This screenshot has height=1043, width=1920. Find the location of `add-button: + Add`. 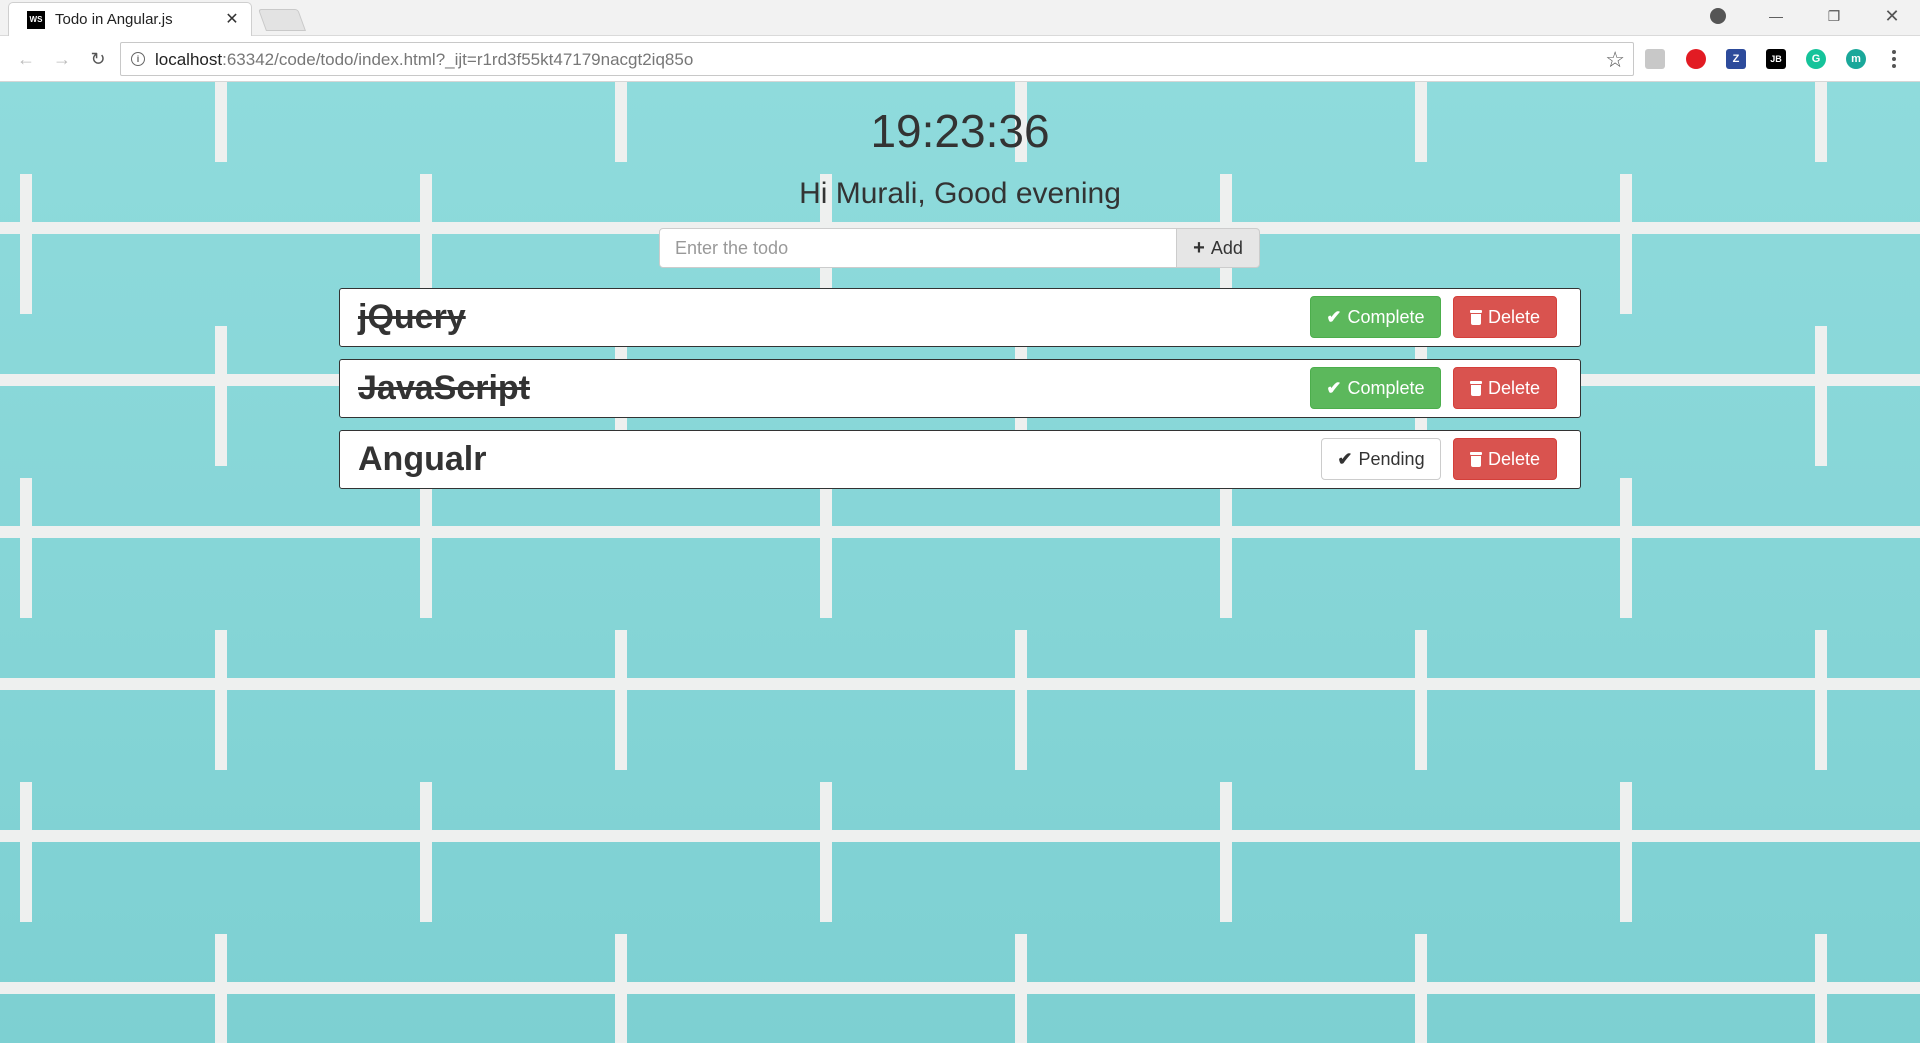

add-button: + Add is located at coordinates (1218, 248).